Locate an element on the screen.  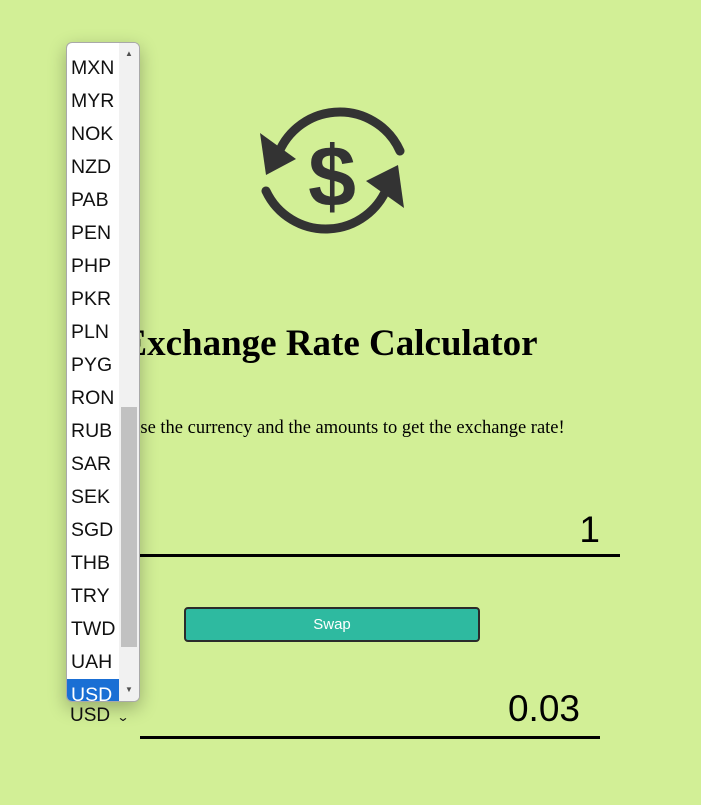
scrollbar-thumb is located at coordinates (129, 527).